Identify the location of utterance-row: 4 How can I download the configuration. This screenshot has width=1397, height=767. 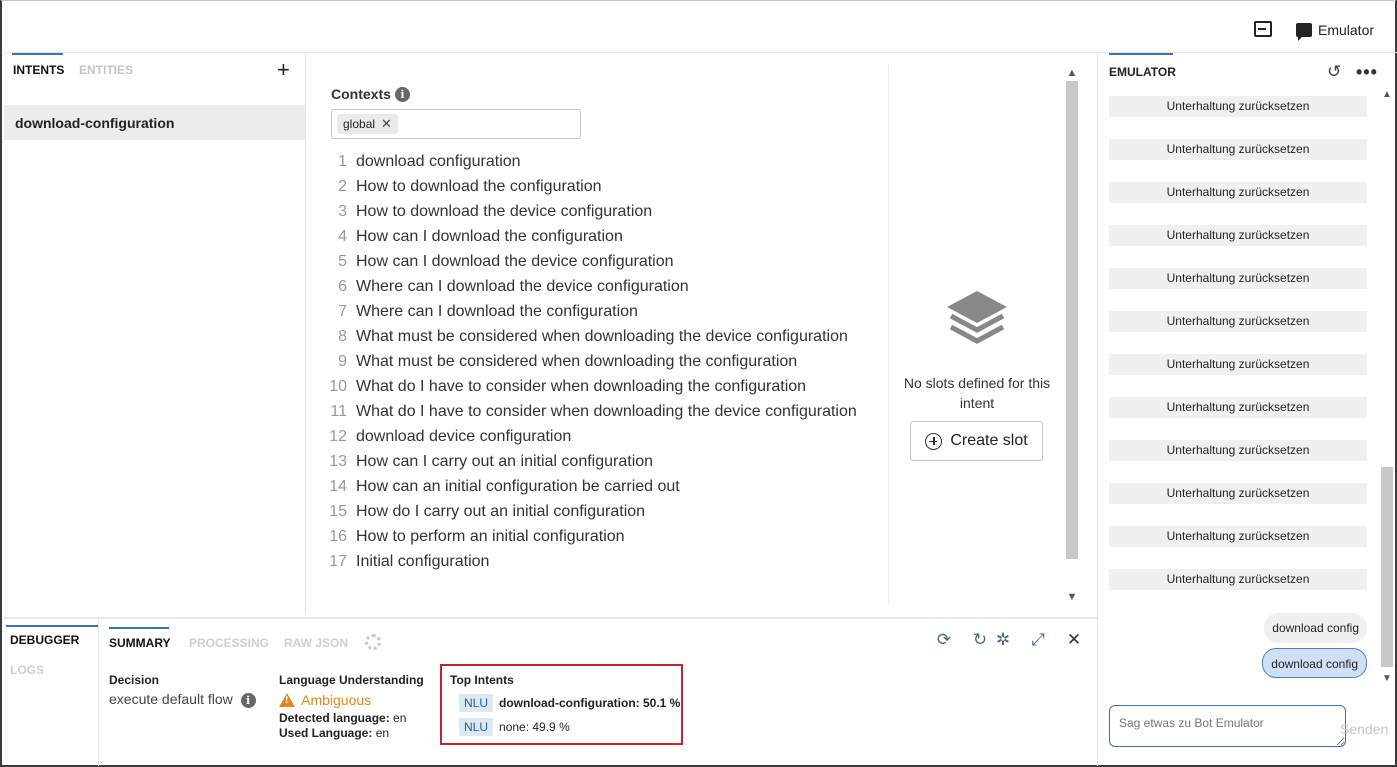
(591, 236).